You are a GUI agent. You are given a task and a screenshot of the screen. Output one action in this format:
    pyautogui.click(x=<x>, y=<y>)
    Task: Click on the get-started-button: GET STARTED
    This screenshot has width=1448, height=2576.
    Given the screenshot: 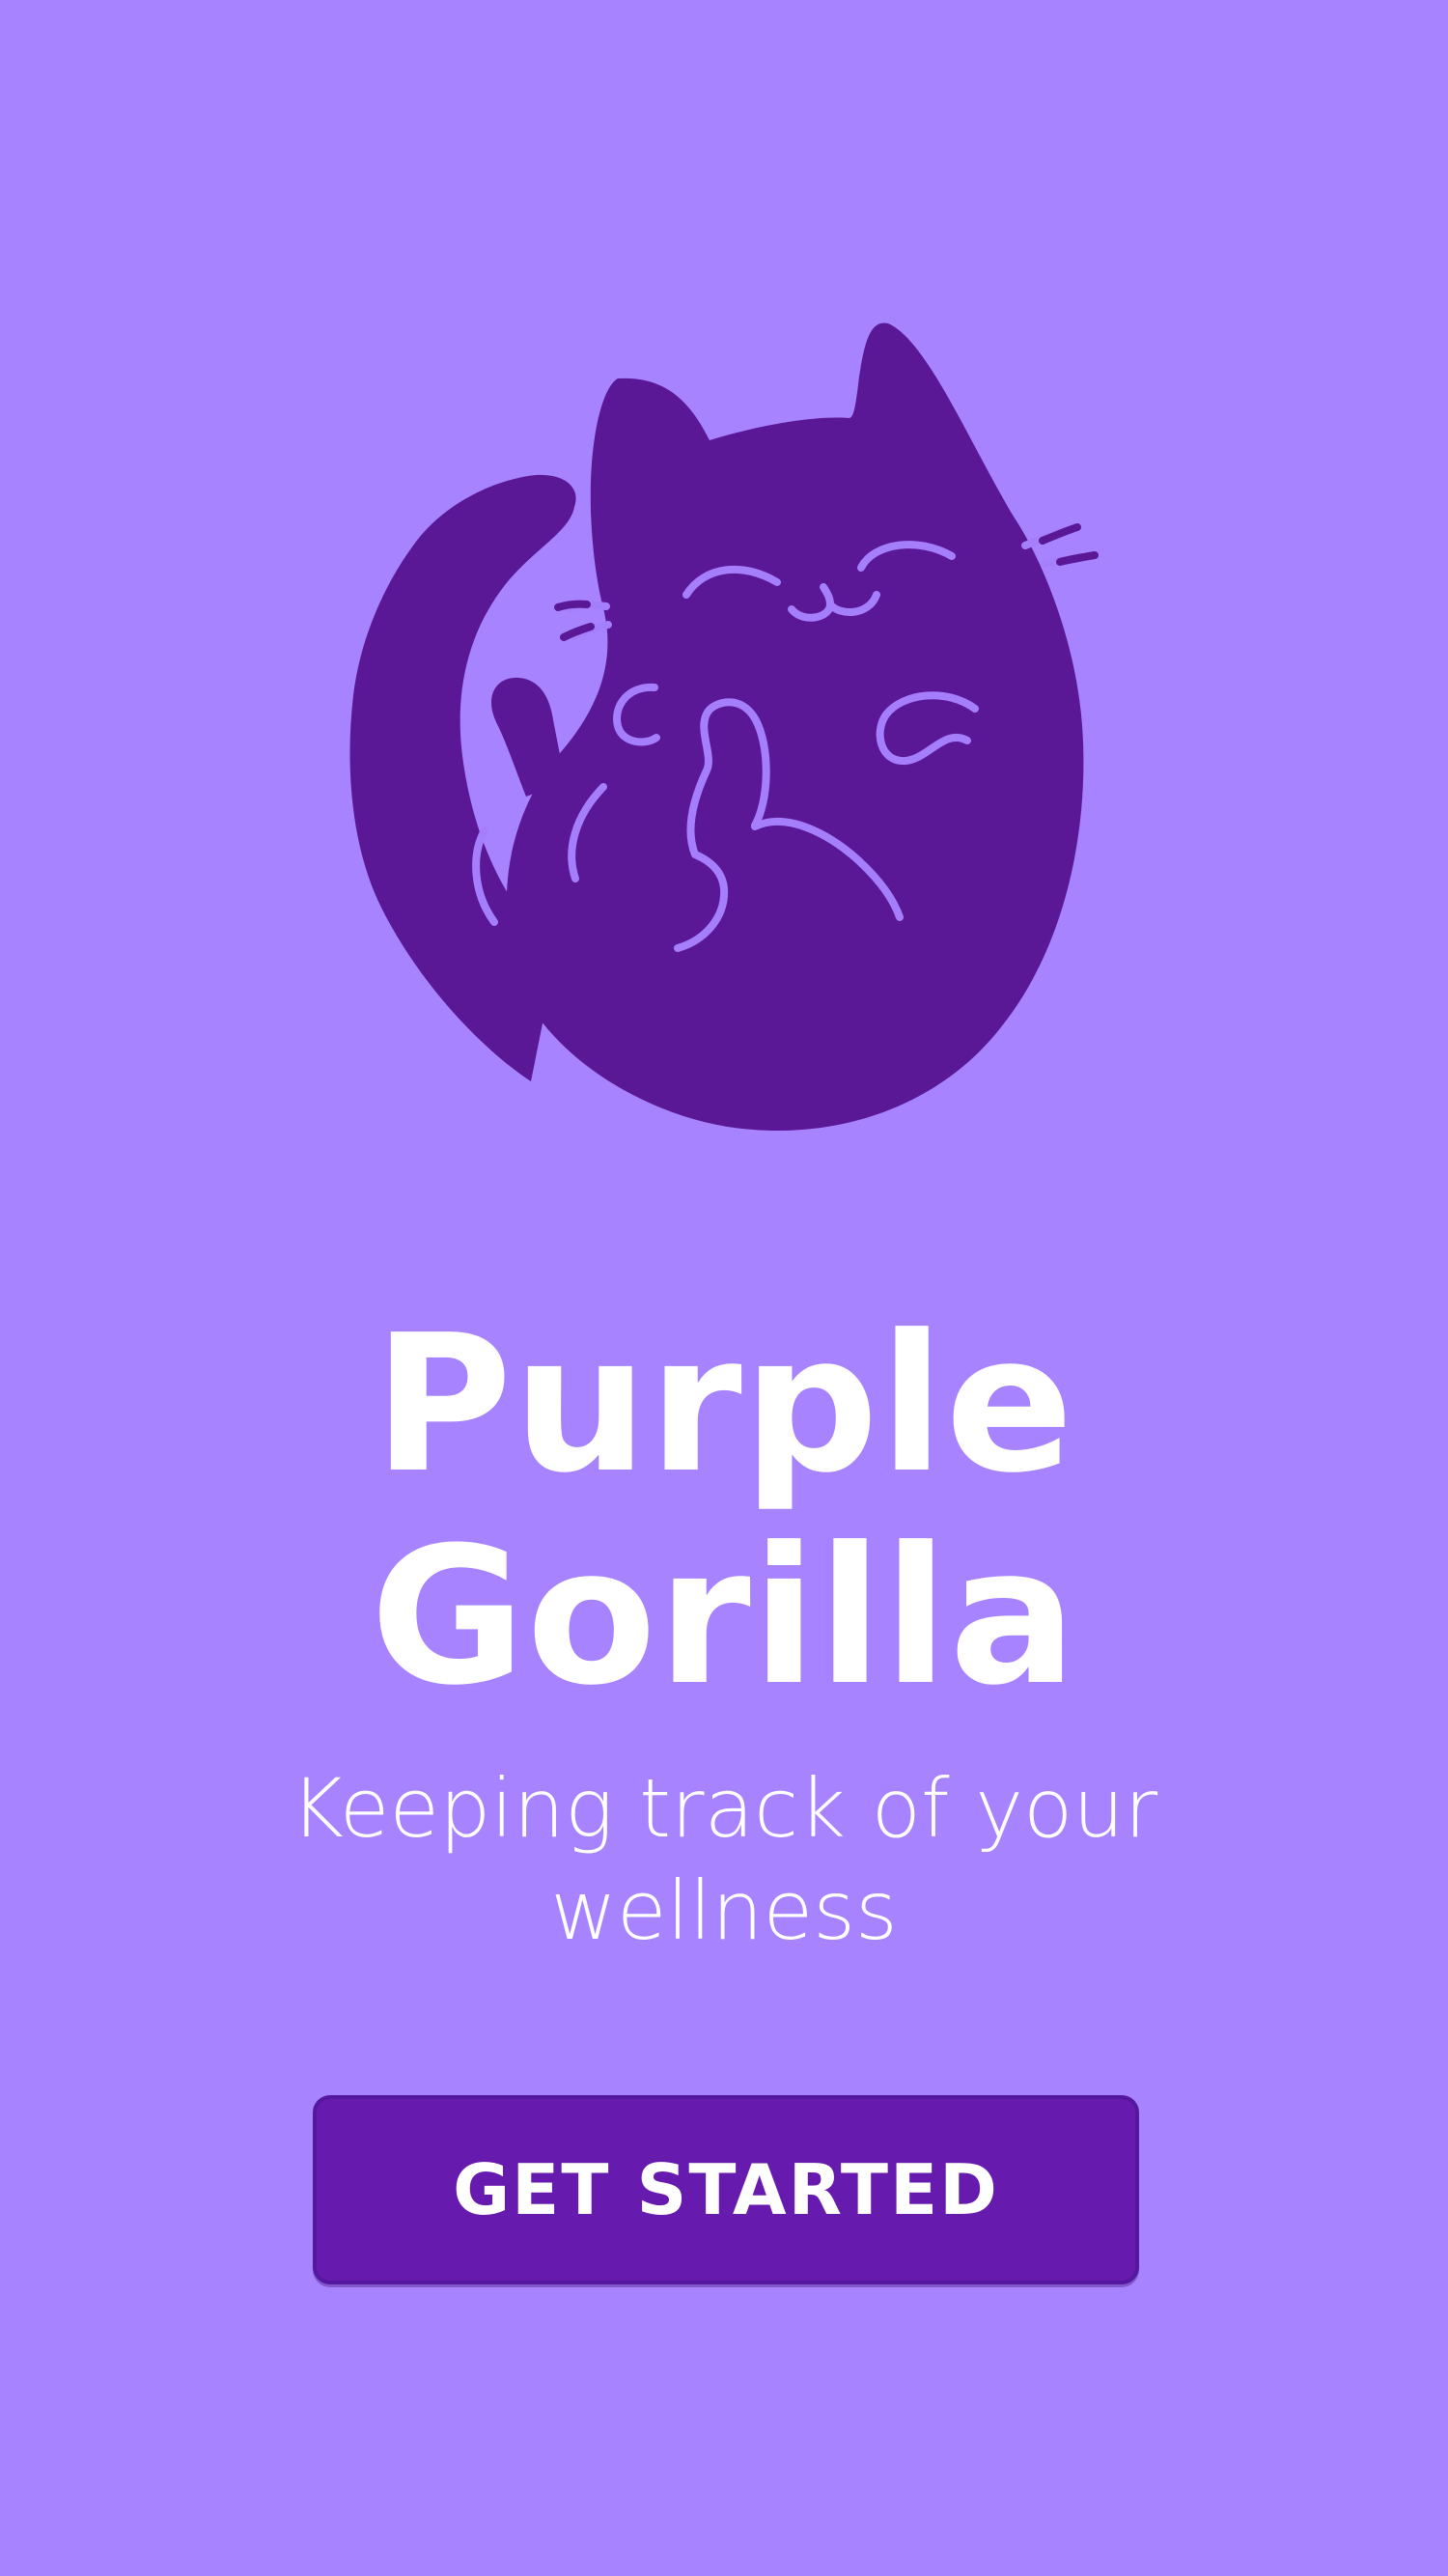 What is the action you would take?
    pyautogui.click(x=726, y=2190)
    